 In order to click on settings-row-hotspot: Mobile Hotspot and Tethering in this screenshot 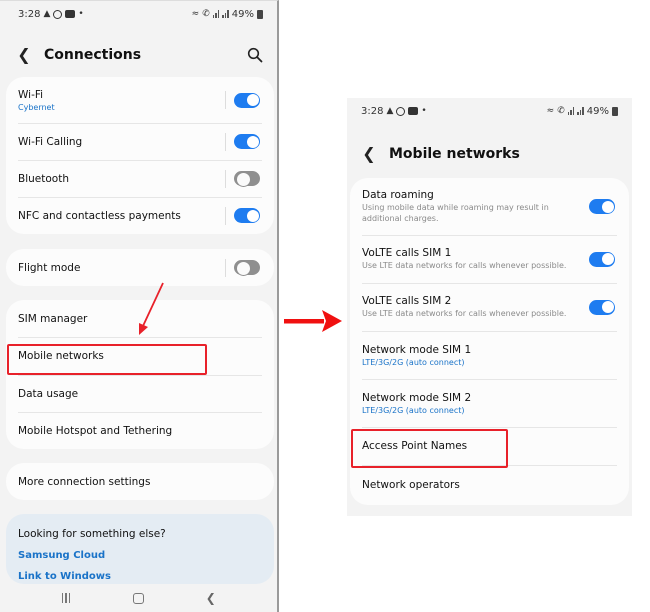, I will do `click(140, 430)`.